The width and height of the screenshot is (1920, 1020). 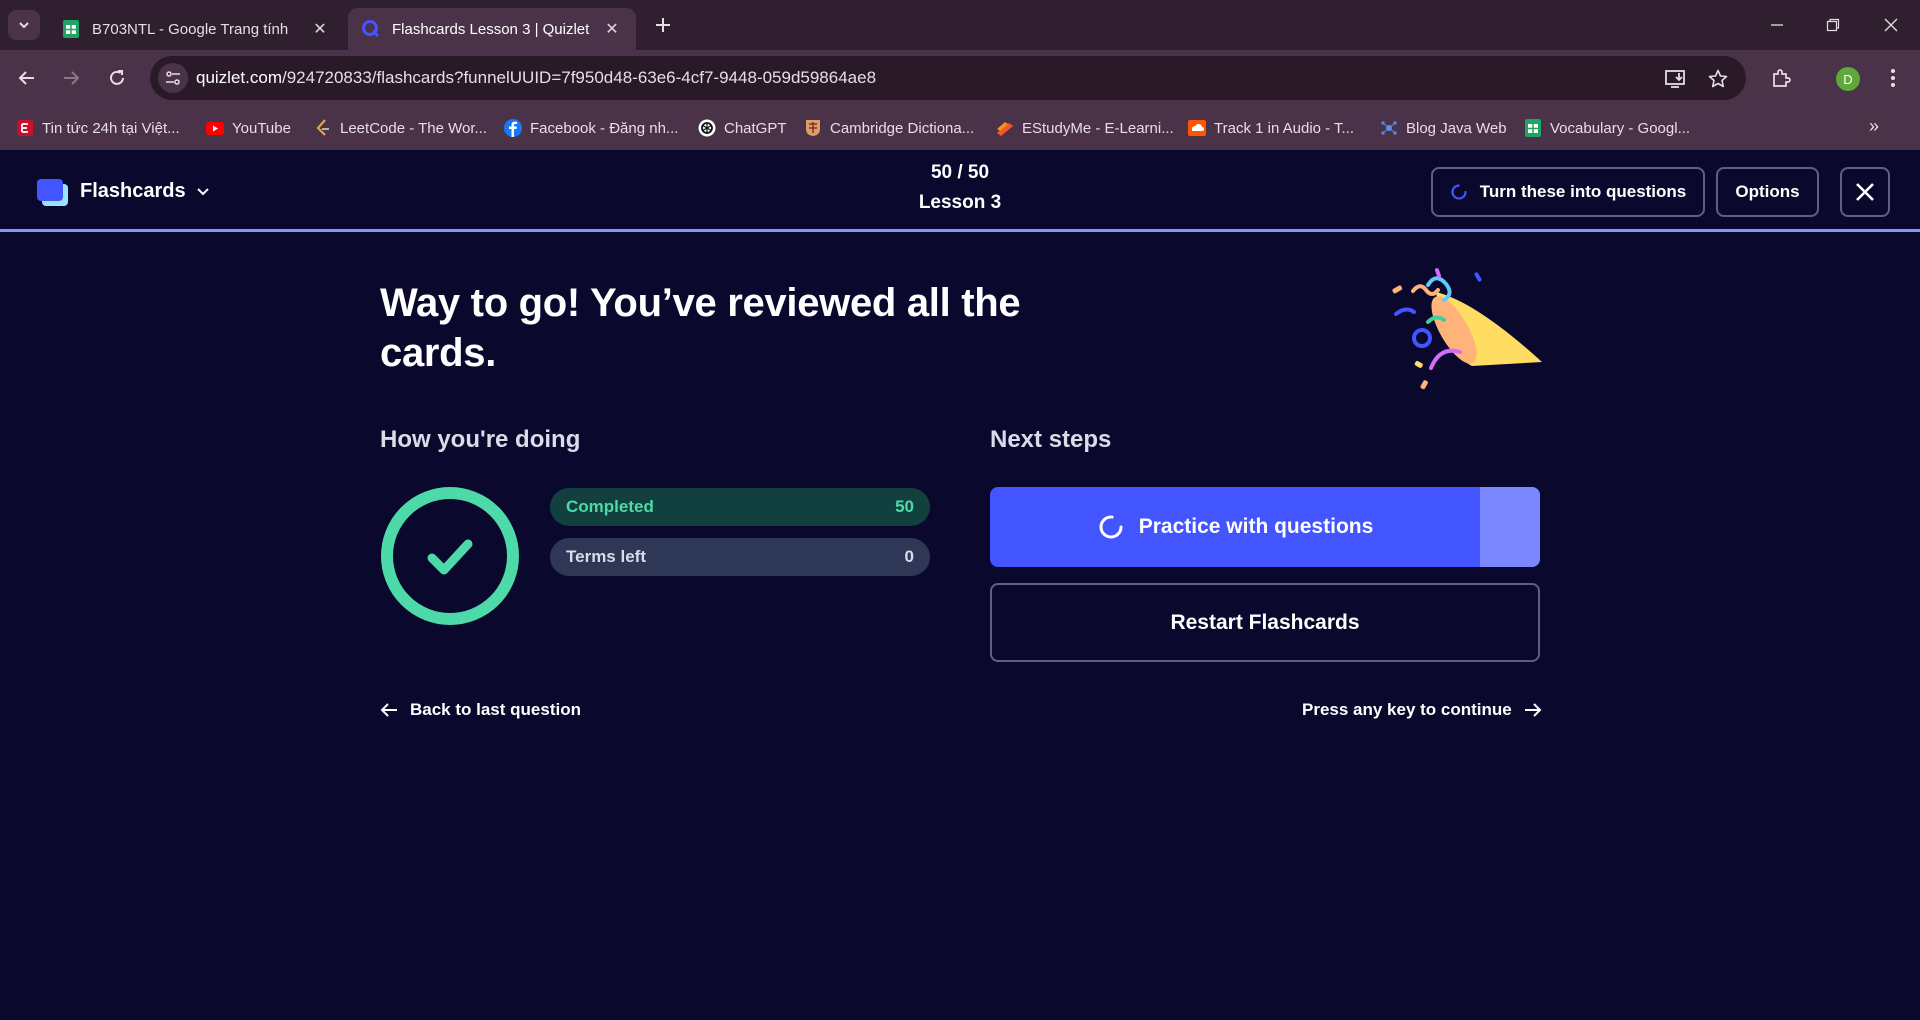 I want to click on close-button, so click(x=1865, y=192).